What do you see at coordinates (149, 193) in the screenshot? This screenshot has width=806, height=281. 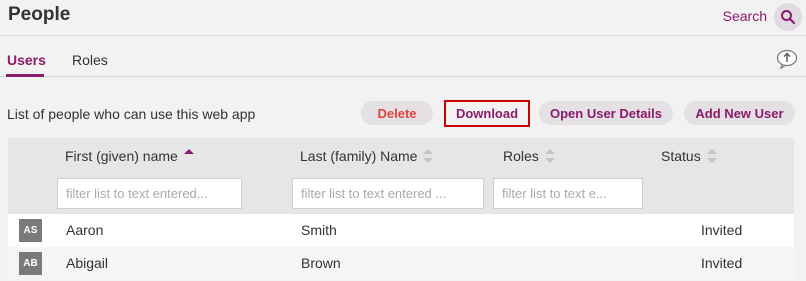 I see `first-name-filter-input` at bounding box center [149, 193].